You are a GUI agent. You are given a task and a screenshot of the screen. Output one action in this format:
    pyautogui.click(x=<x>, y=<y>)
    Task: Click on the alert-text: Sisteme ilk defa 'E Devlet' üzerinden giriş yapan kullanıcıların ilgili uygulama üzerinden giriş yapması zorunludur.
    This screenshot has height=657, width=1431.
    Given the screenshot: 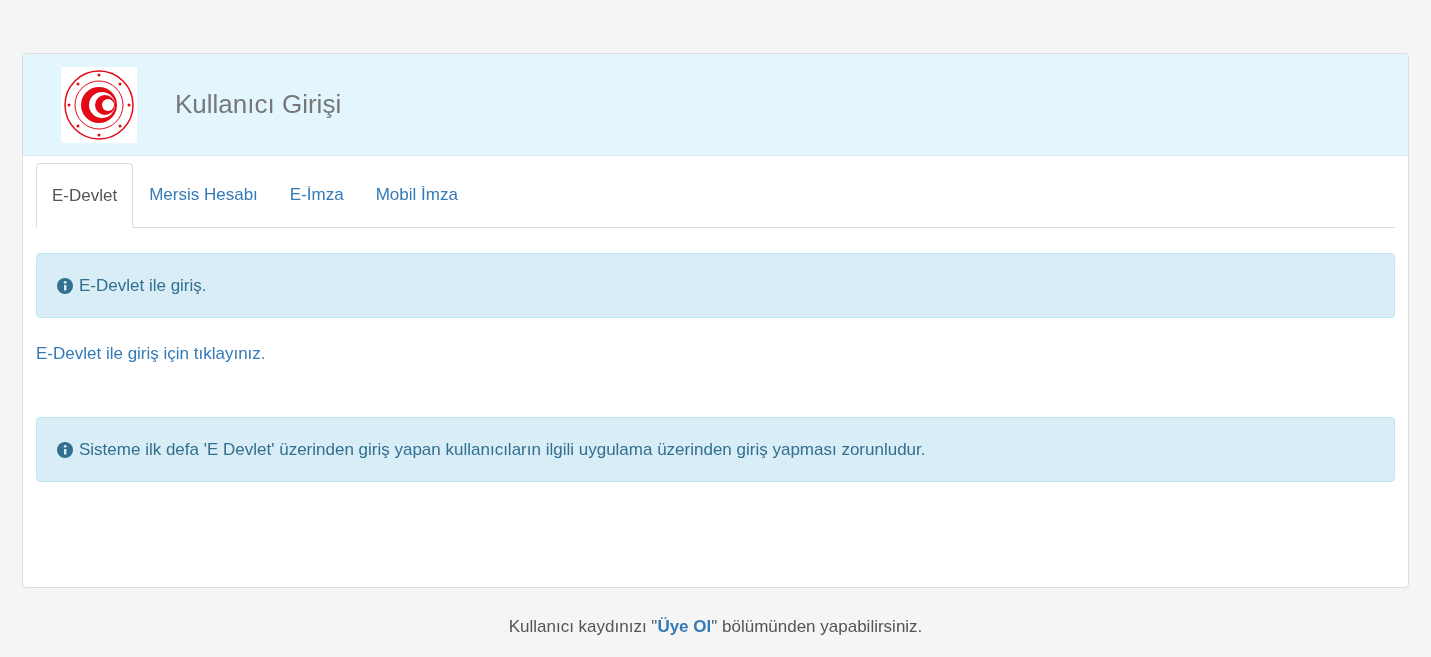 What is the action you would take?
    pyautogui.click(x=502, y=449)
    